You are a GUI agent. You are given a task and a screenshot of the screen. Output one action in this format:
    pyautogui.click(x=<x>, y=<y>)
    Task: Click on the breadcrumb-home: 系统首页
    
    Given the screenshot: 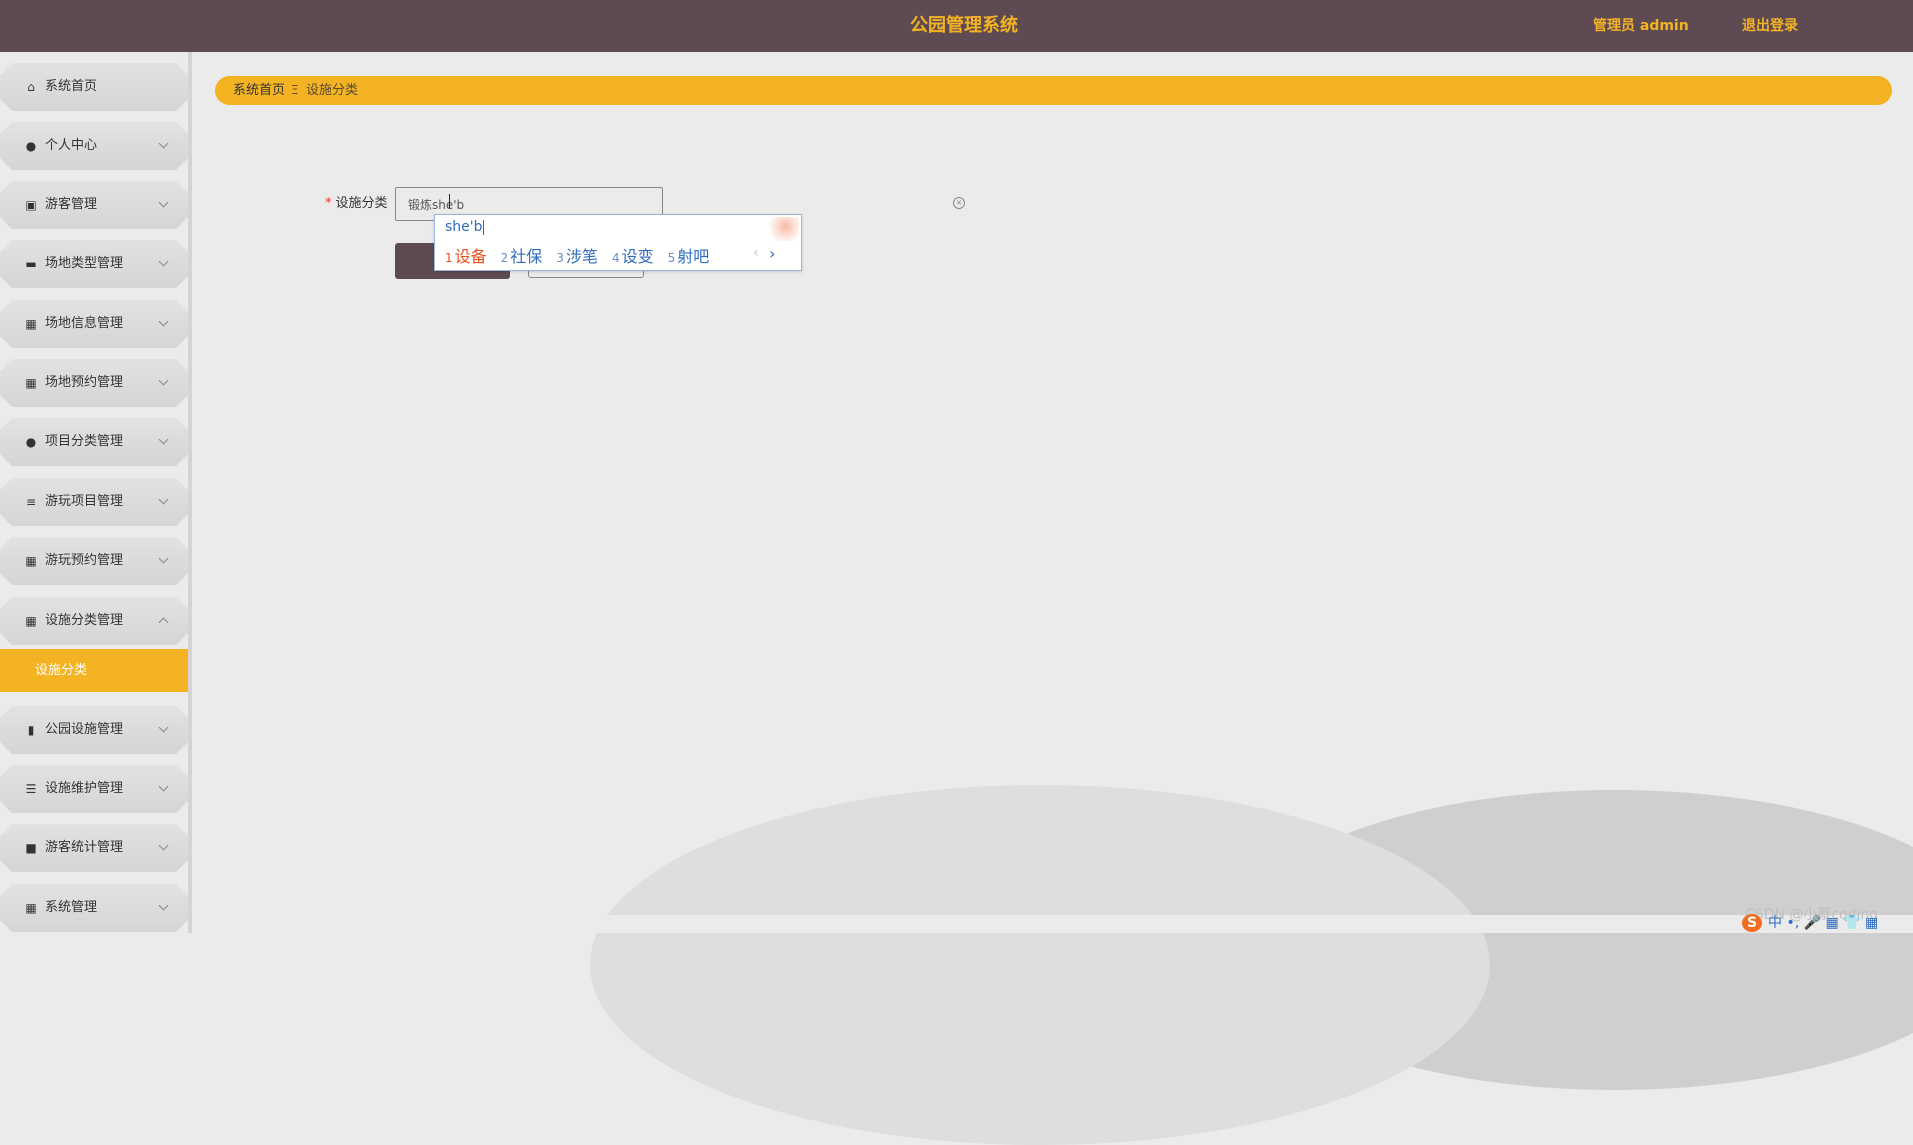 What is the action you would take?
    pyautogui.click(x=259, y=90)
    